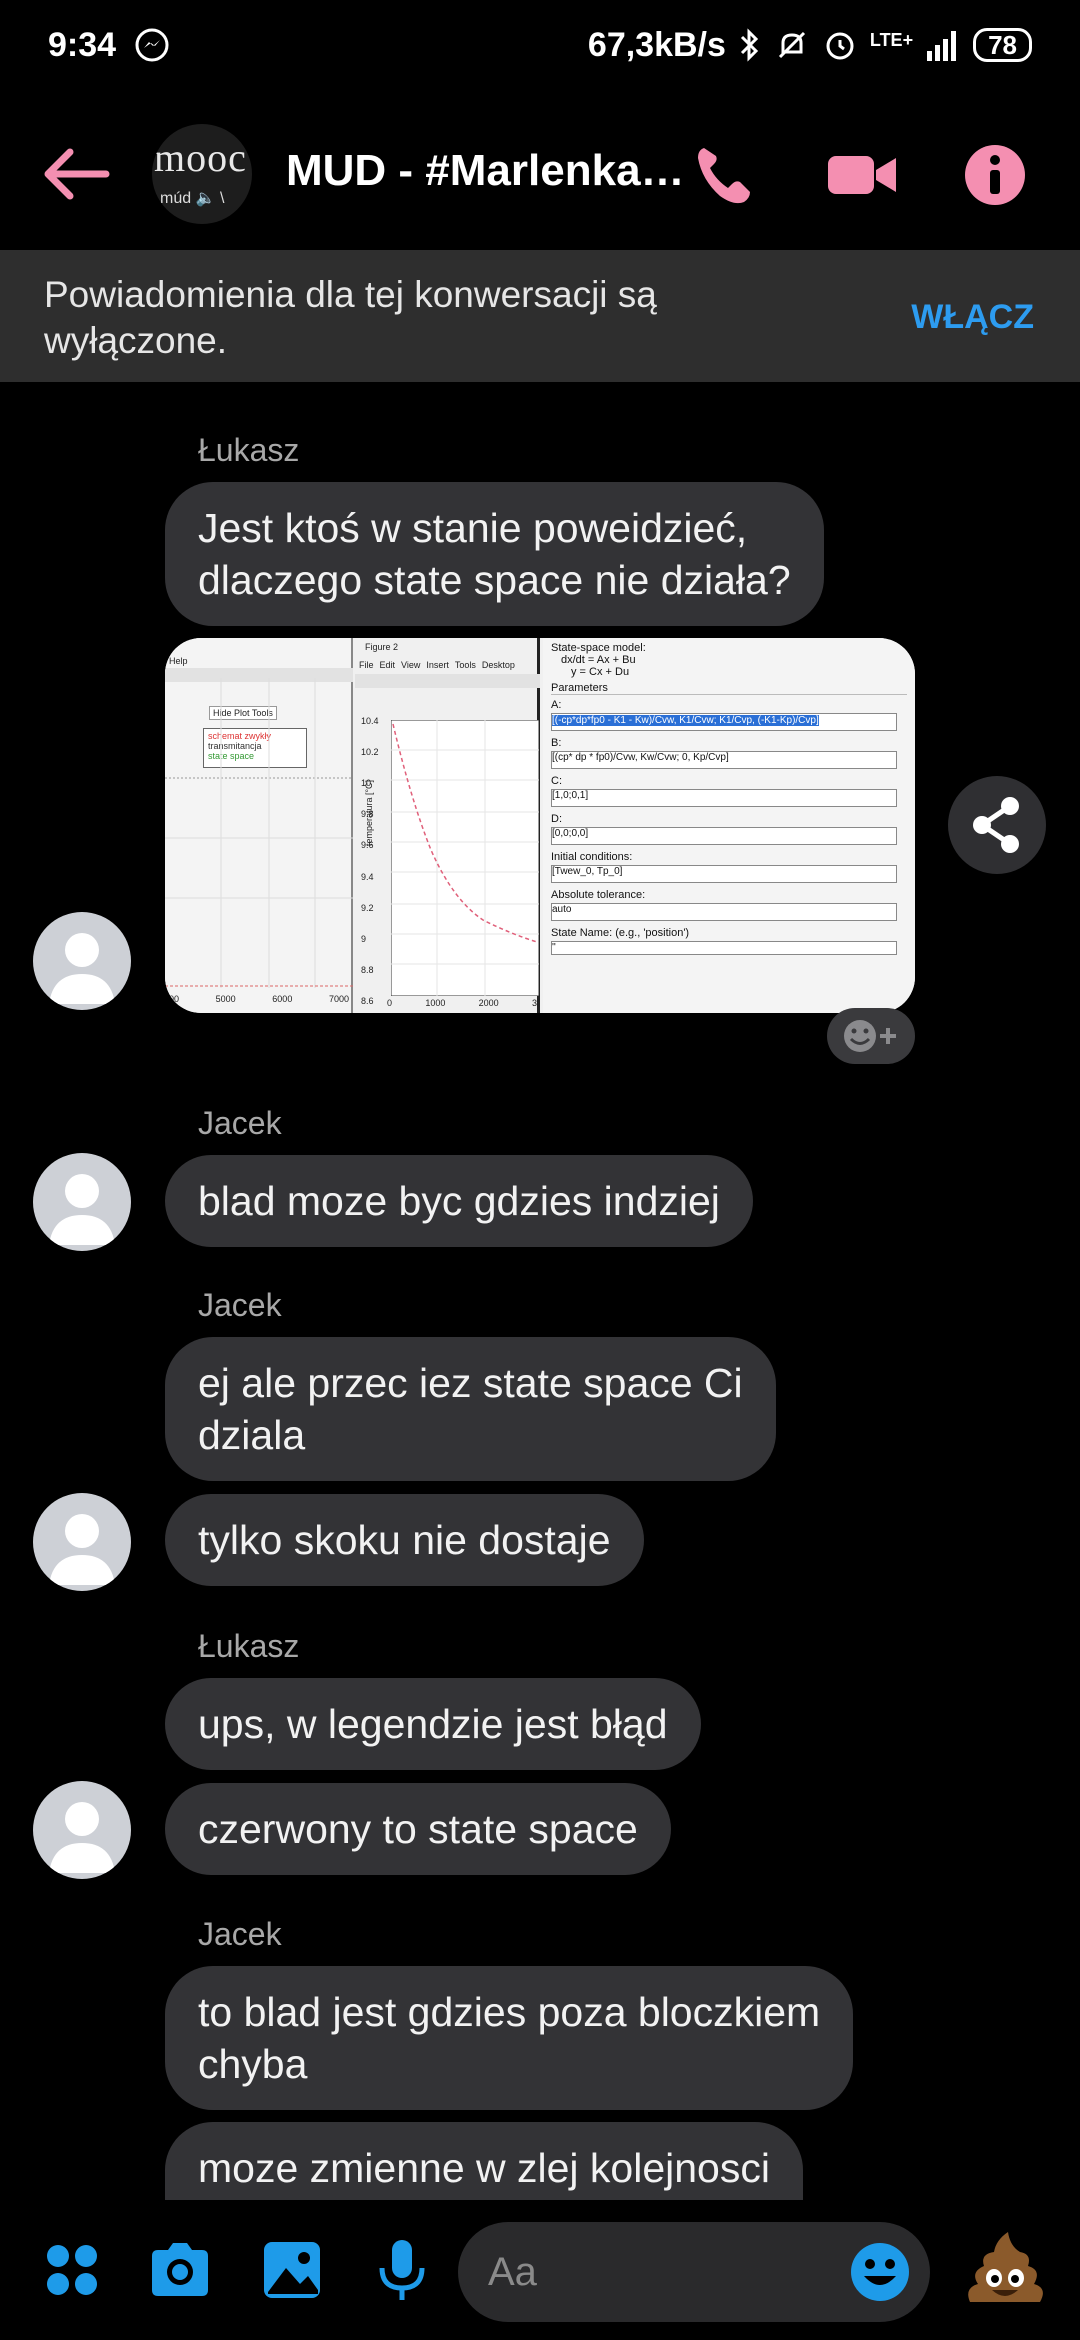  Describe the element at coordinates (556, 743) in the screenshot. I see `param-label: B:` at that location.